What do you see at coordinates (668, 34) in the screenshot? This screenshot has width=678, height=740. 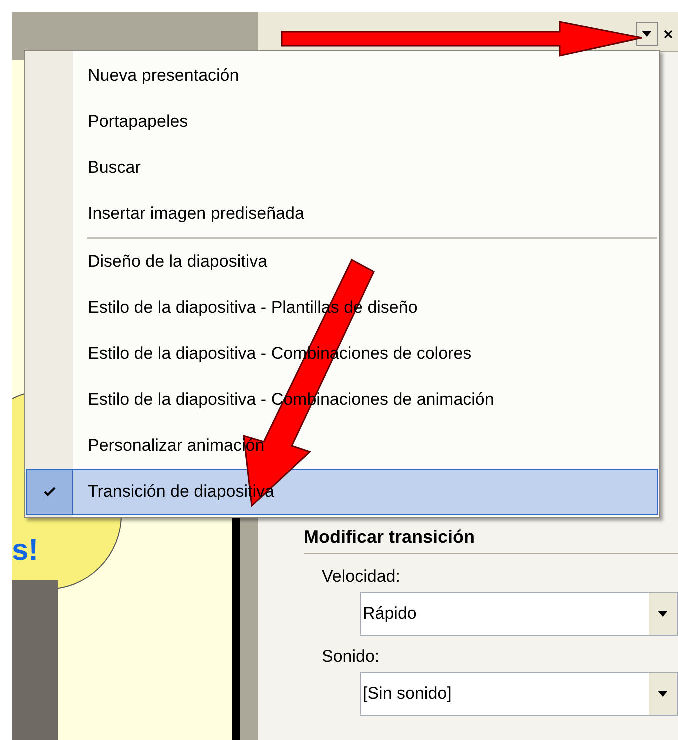 I see `close-icon` at bounding box center [668, 34].